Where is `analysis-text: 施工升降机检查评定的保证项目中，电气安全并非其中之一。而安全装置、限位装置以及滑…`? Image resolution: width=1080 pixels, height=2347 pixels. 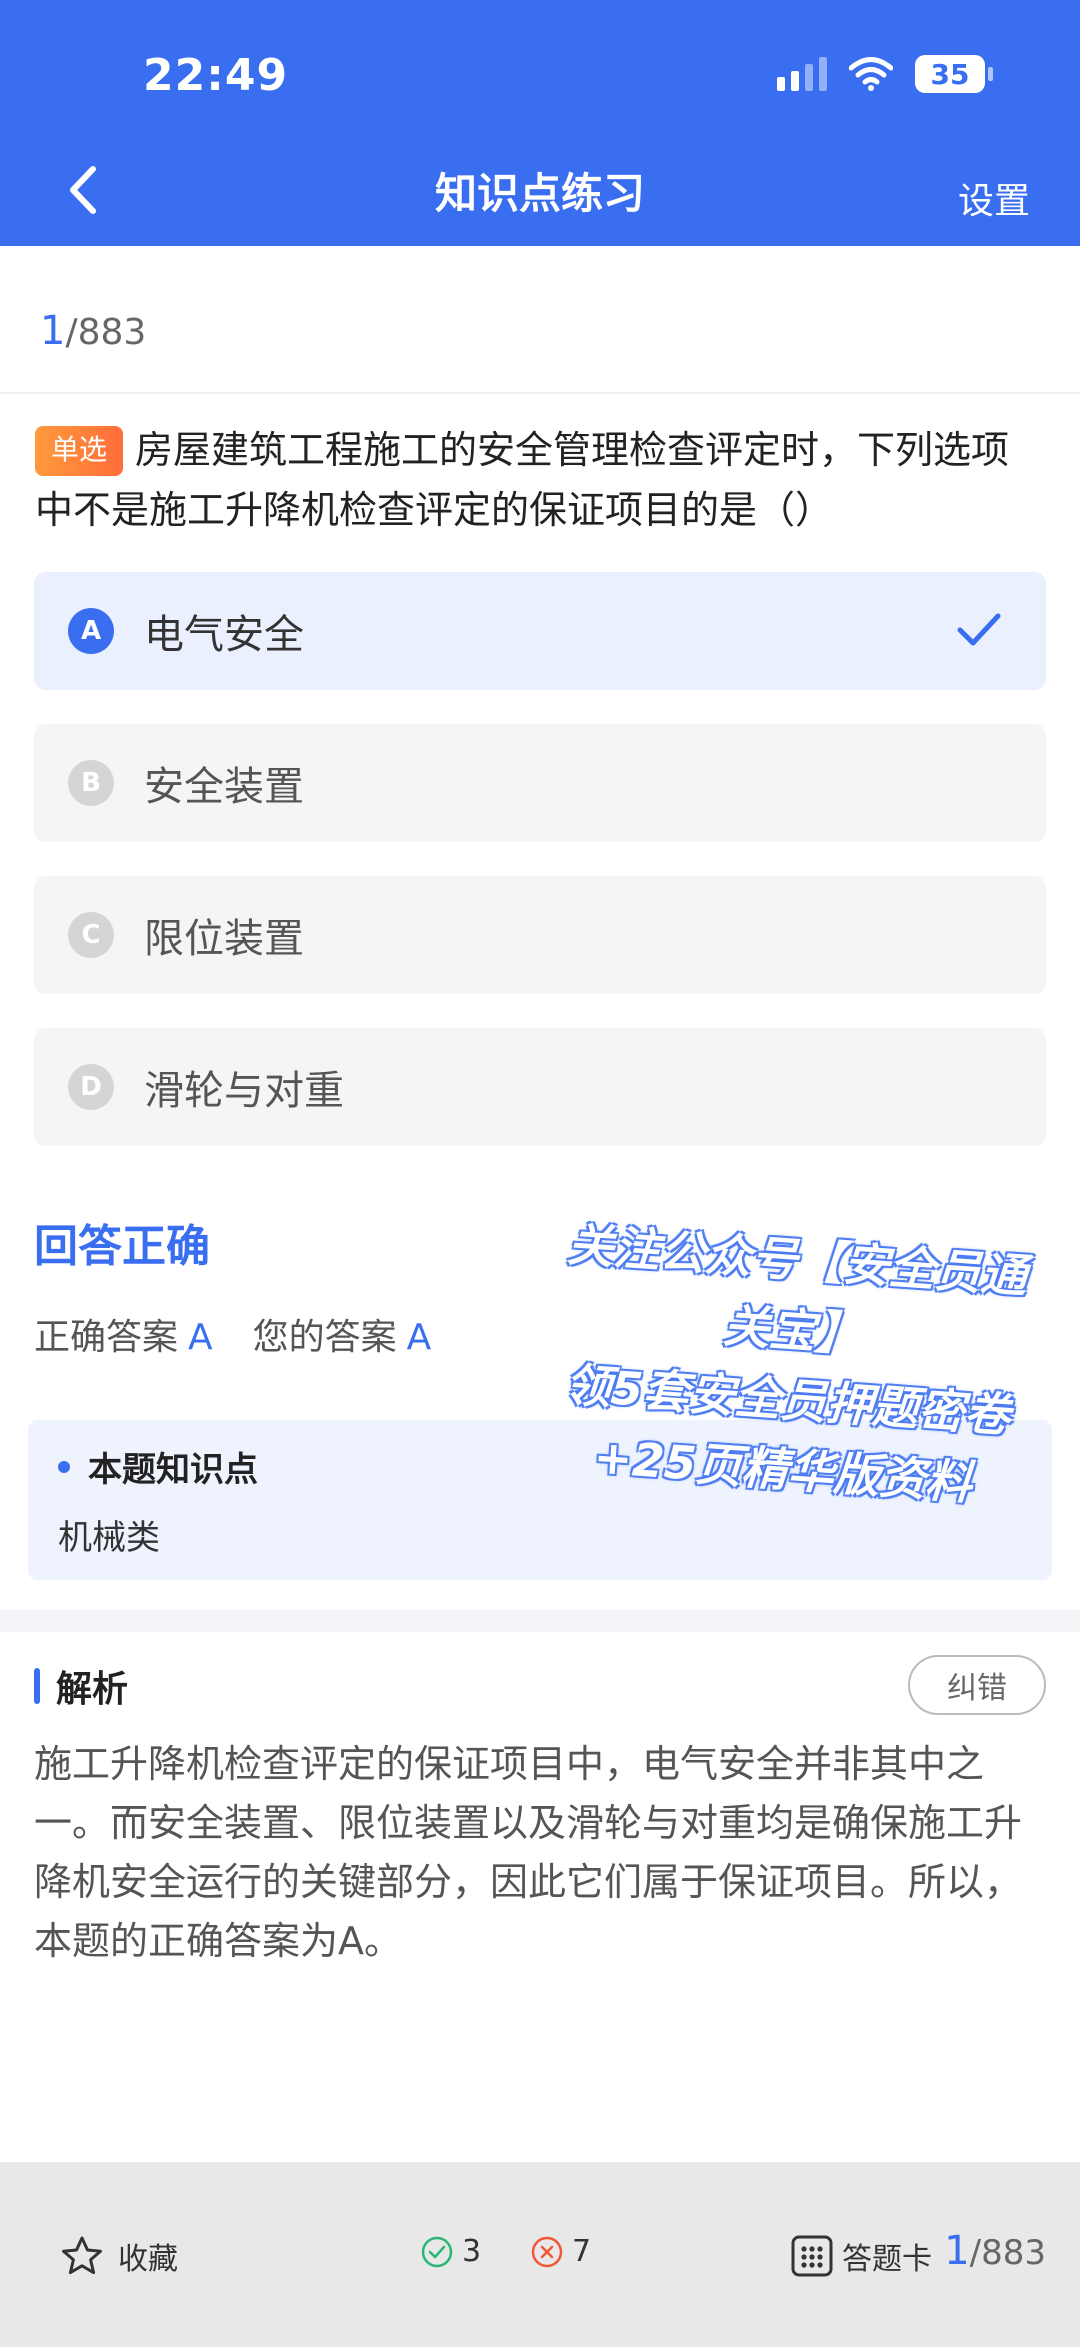 analysis-text: 施工升降机检查评定的保证项目中，电气安全并非其中之一。而安全装置、限位装置以及滑… is located at coordinates (528, 1852).